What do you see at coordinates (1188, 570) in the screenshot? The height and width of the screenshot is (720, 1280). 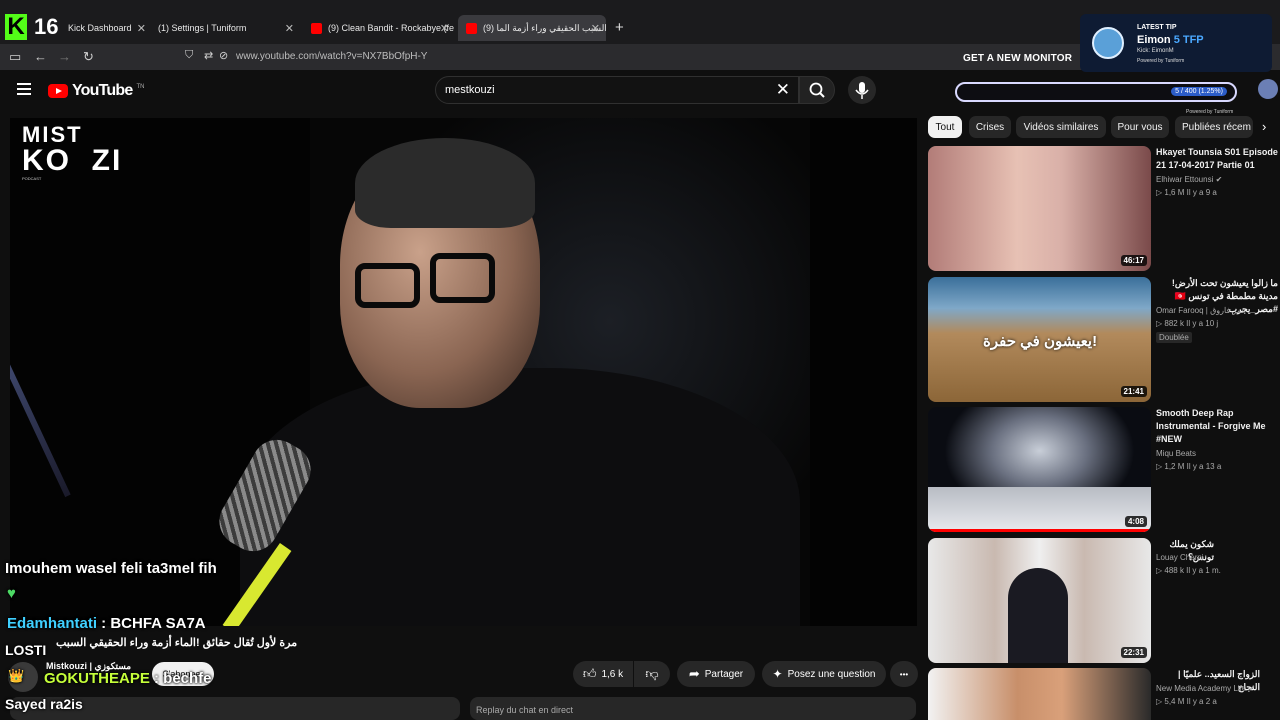 I see `related-meta: ▷ 488 k Il y a 1 m.` at bounding box center [1188, 570].